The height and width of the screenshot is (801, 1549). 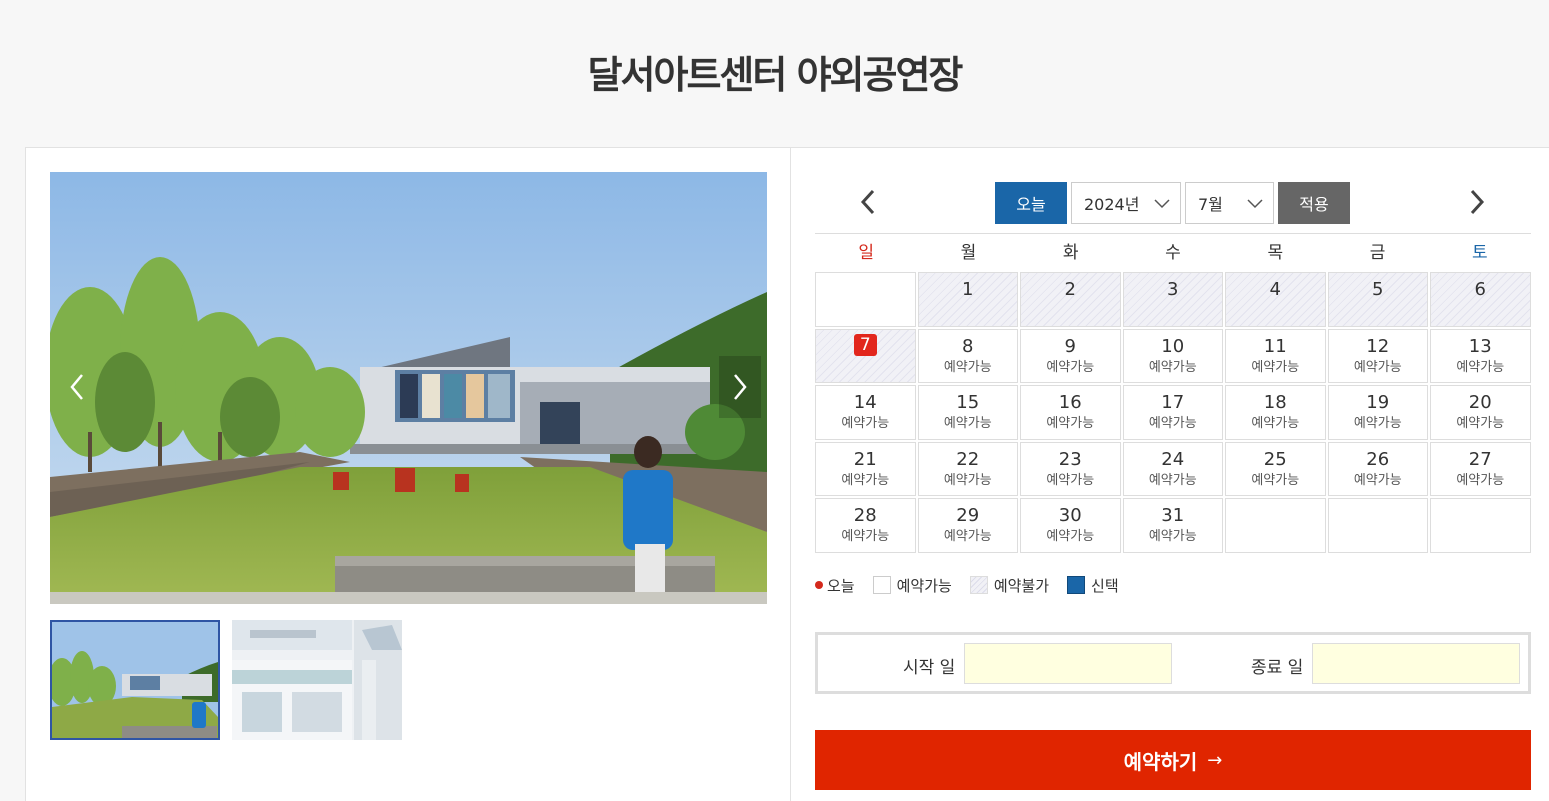 What do you see at coordinates (1126, 203) in the screenshot?
I see `year-select: 2024년` at bounding box center [1126, 203].